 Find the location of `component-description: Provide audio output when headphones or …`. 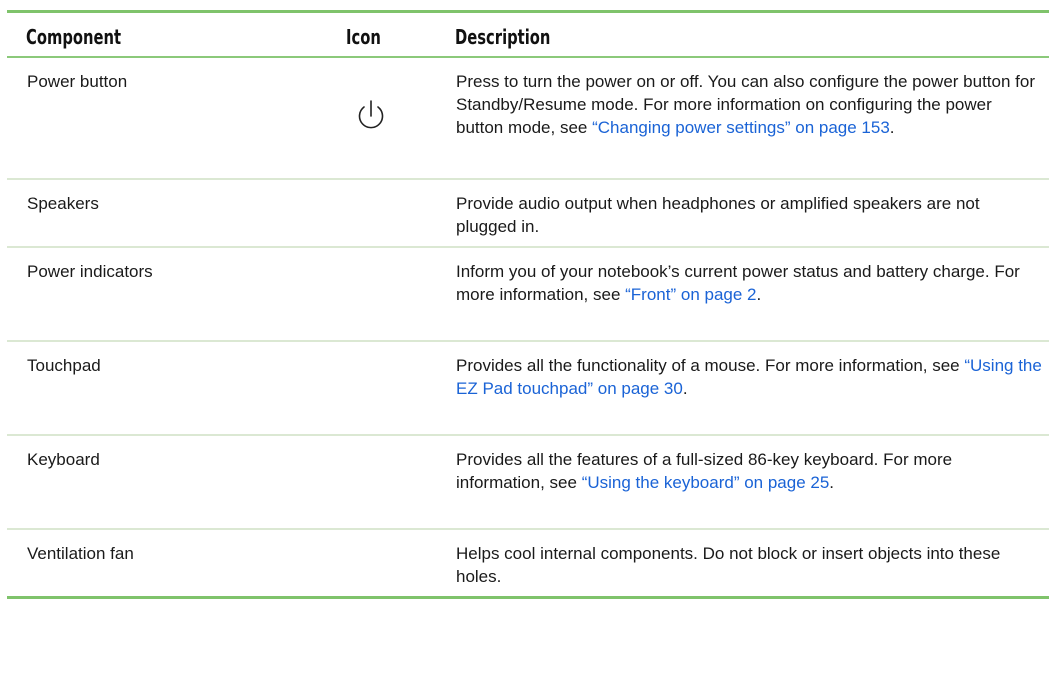

component-description: Provide audio output when headphones or … is located at coordinates (749, 215).